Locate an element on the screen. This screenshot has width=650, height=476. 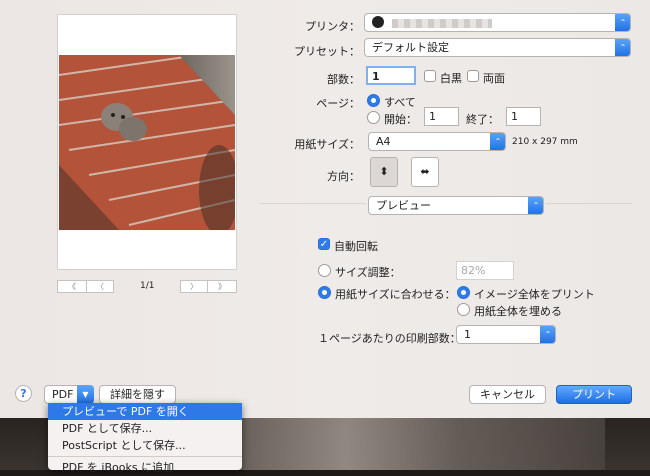
printer-icon is located at coordinates (378, 22).